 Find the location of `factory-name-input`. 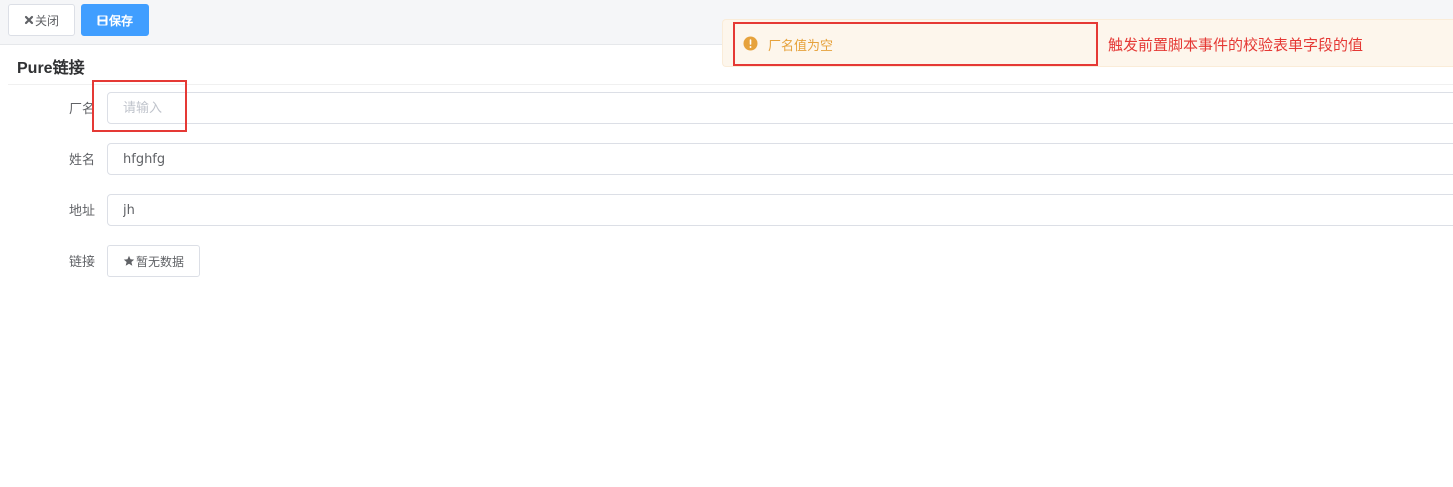

factory-name-input is located at coordinates (780, 108).